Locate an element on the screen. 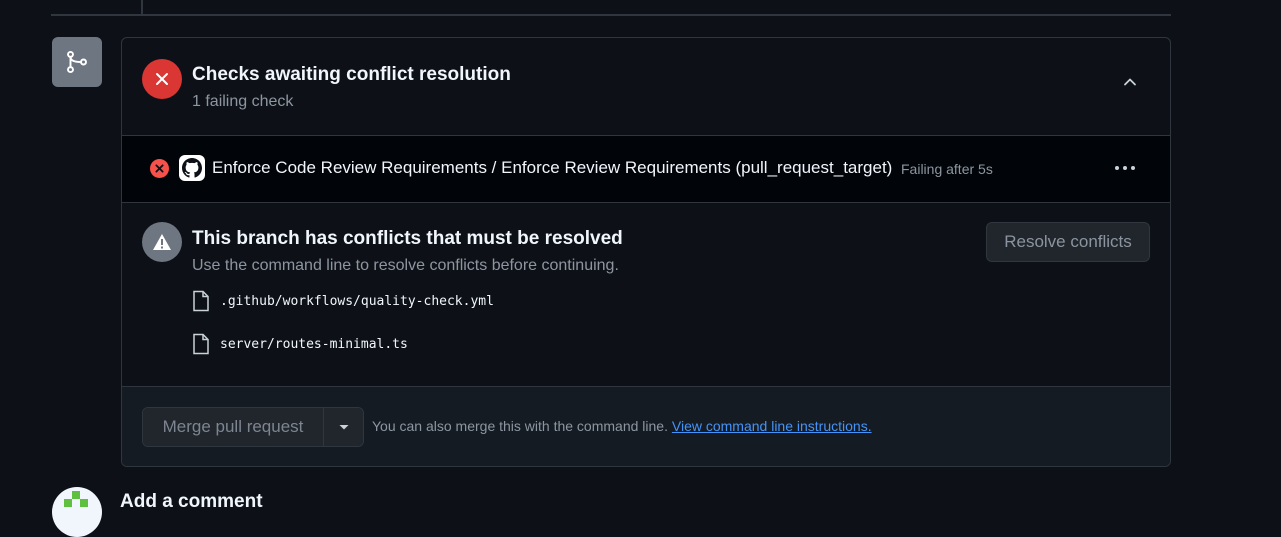  kebab-menu-icon is located at coordinates (1125, 168).